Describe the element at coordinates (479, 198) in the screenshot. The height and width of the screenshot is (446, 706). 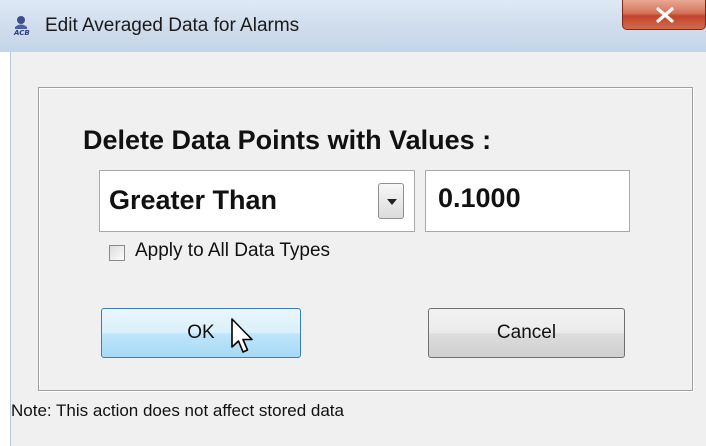
I see `threshold-value-text: 0.1000` at that location.